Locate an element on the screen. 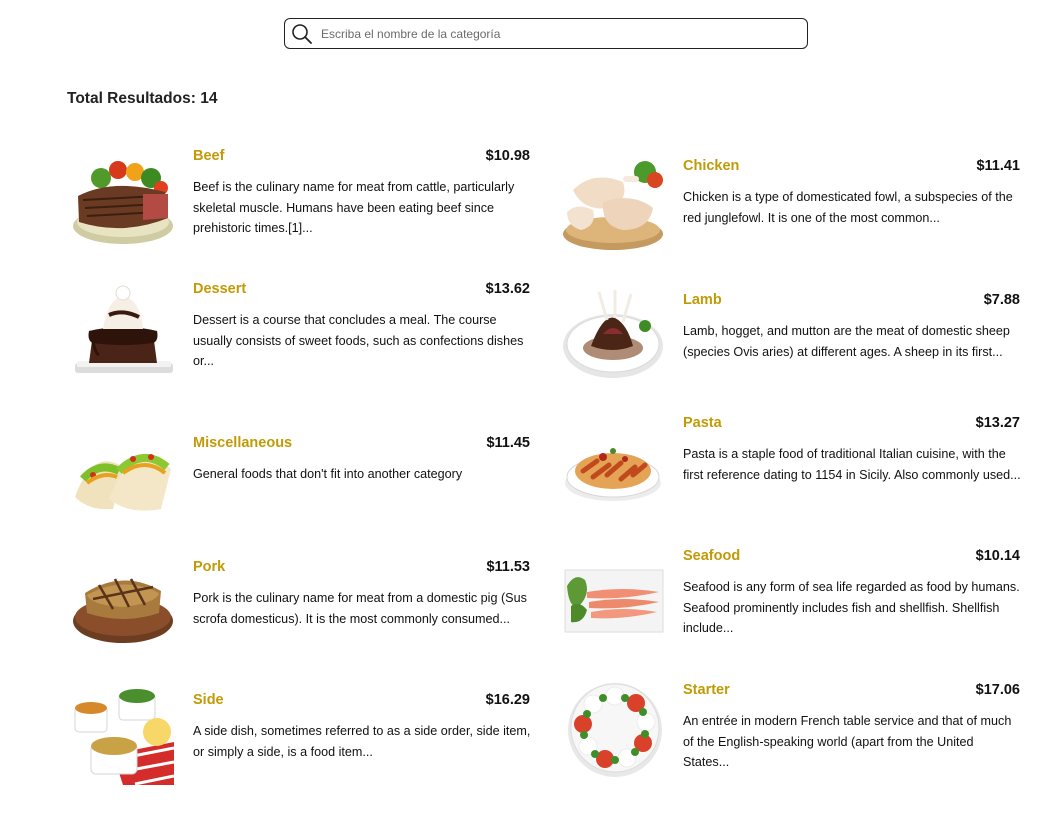  caprese-salad-image is located at coordinates (613, 732).